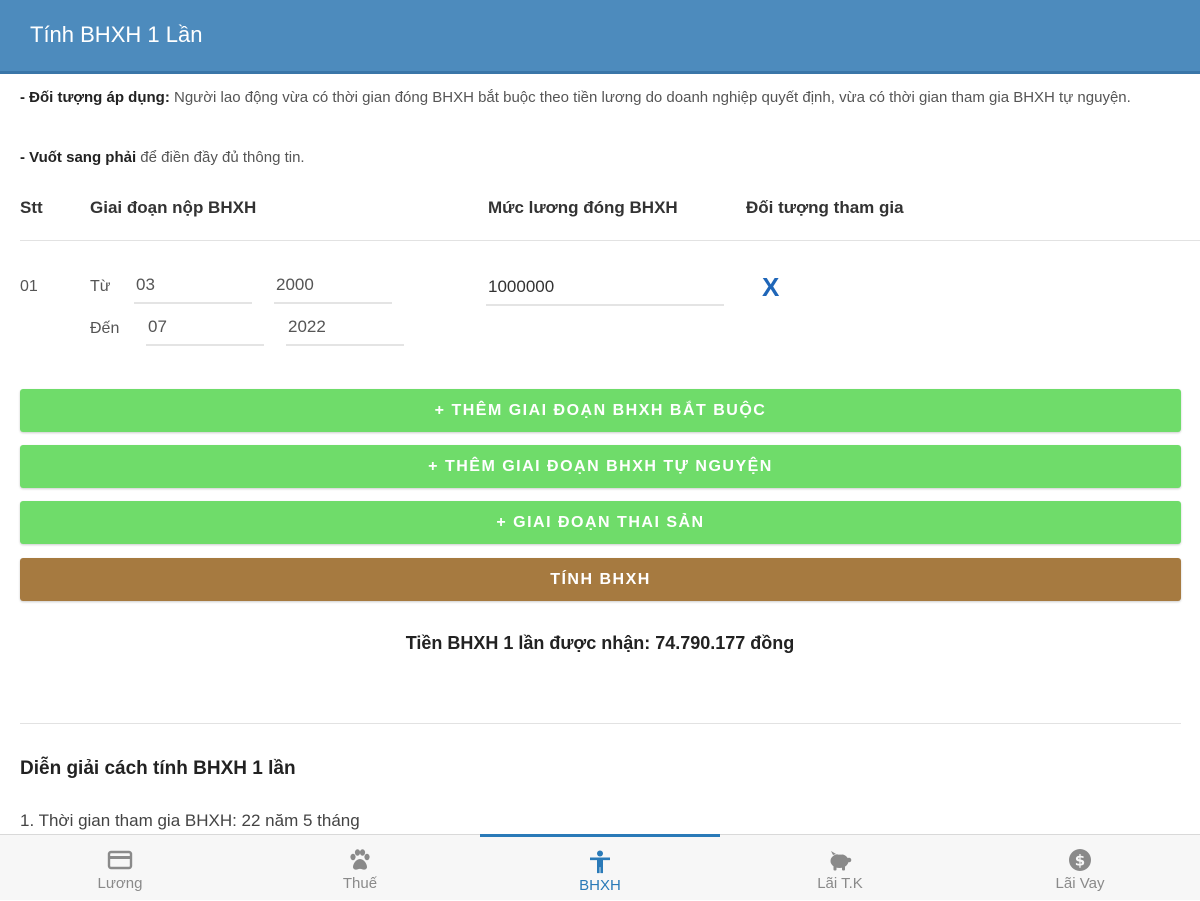 This screenshot has height=901, width=1200. What do you see at coordinates (610, 240) in the screenshot?
I see `table-header-divider` at bounding box center [610, 240].